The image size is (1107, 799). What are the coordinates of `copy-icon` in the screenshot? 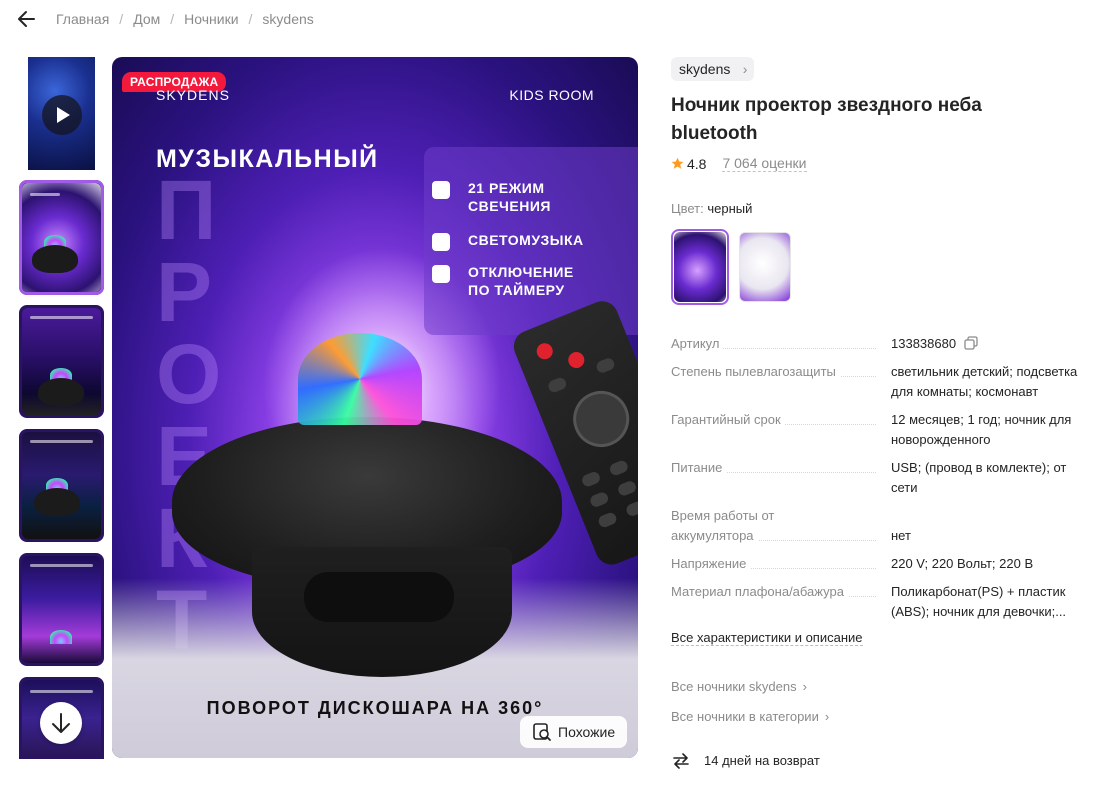 It's located at (971, 343).